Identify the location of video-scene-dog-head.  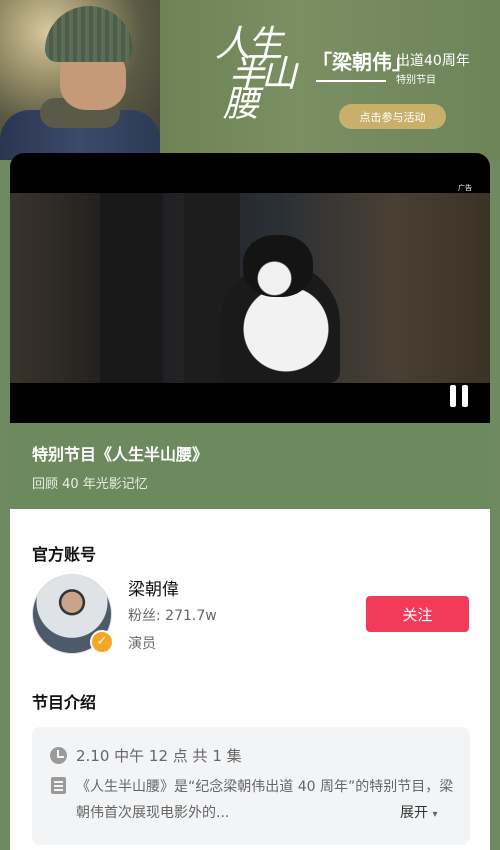
(278, 266).